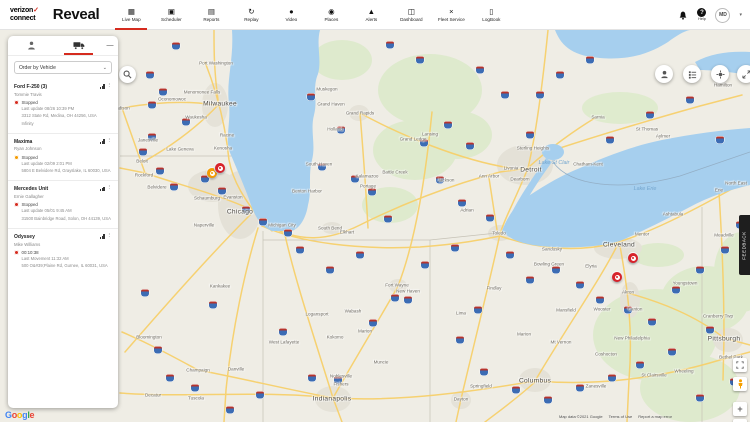 The height and width of the screenshot is (422, 750). Describe the element at coordinates (740, 15) in the screenshot. I see `account-menu-caret: ▾` at that location.